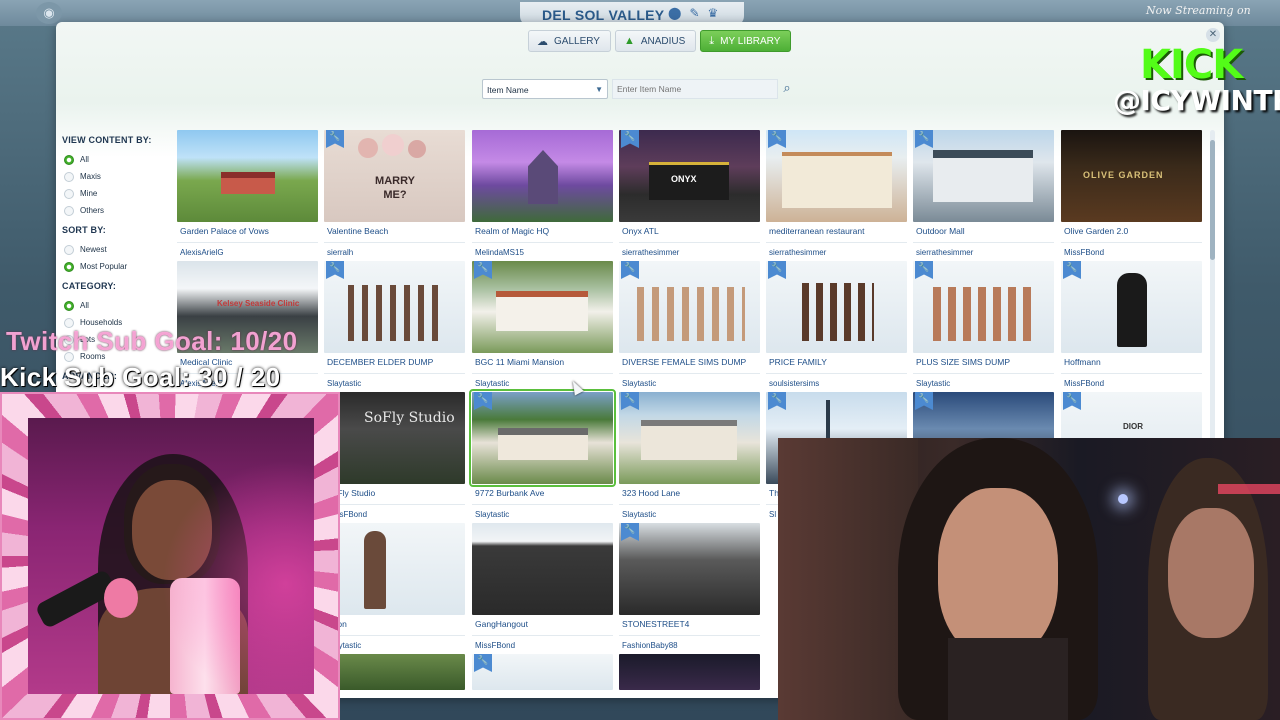 The width and height of the screenshot is (1280, 720). I want to click on gallery-card: 🔧 PLUS SIZE SIMS DUMP Slaytastic, so click(984, 326).